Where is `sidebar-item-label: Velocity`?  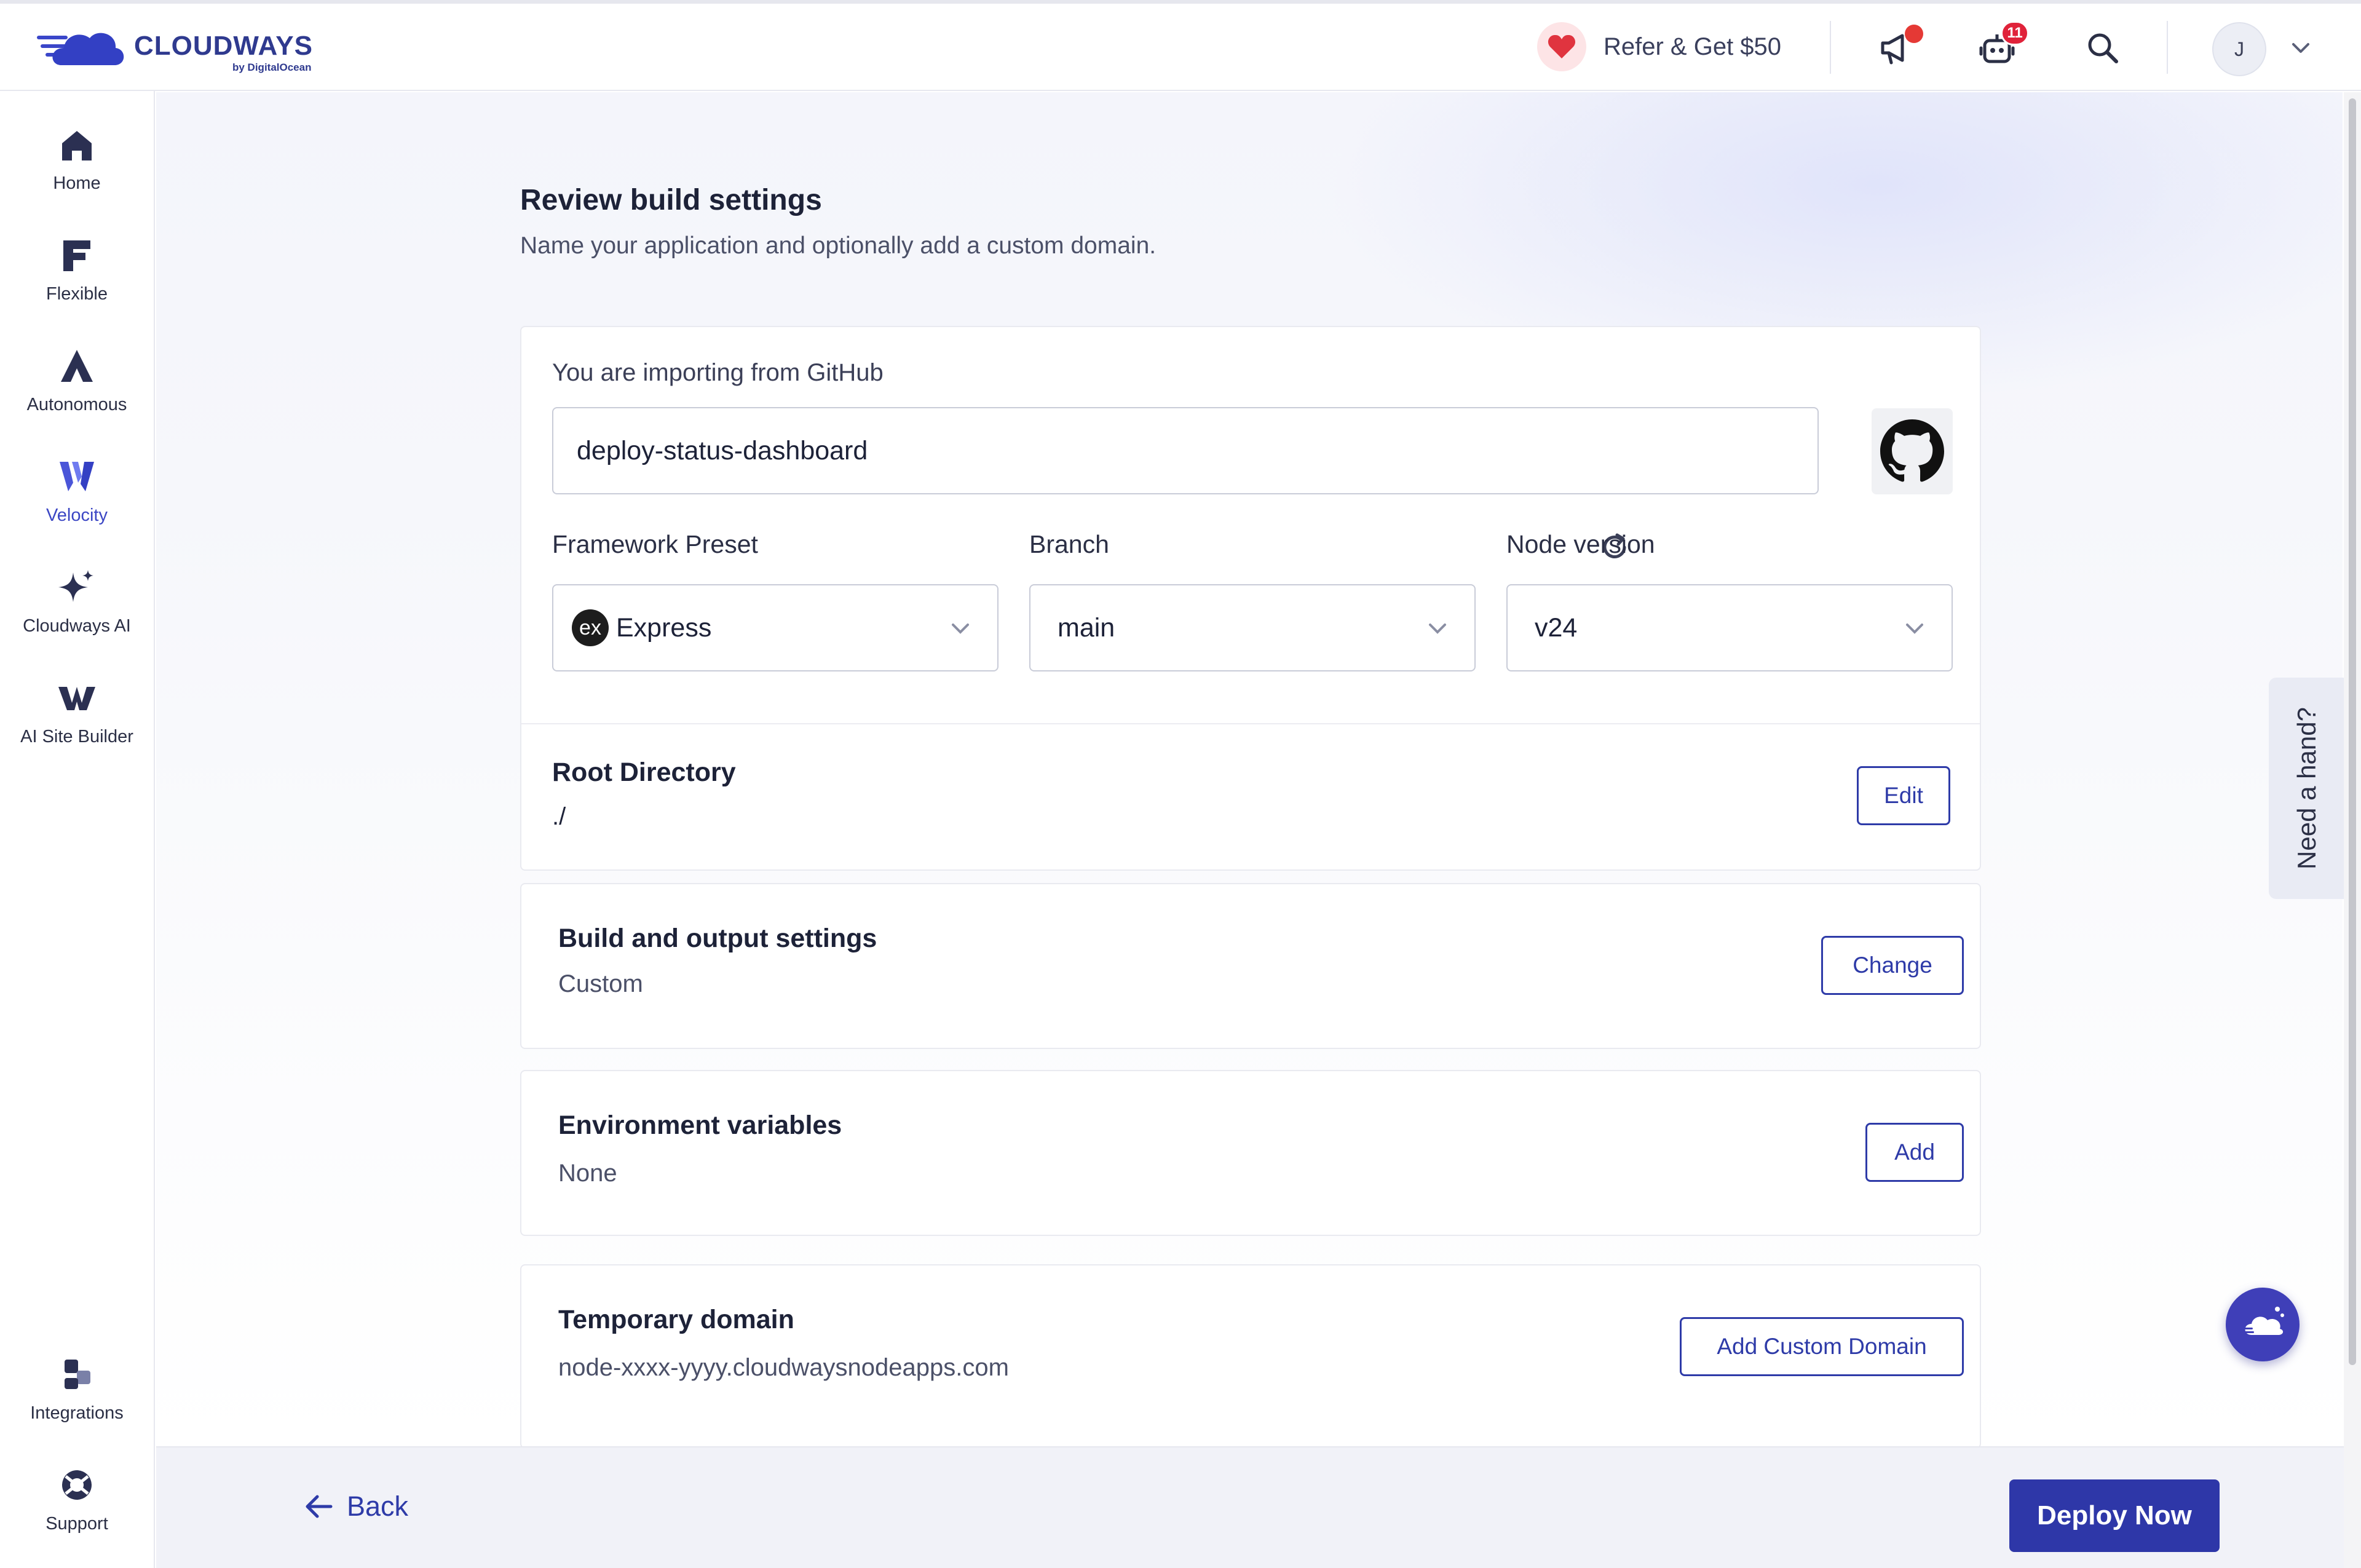
sidebar-item-label: Velocity is located at coordinates (77, 515).